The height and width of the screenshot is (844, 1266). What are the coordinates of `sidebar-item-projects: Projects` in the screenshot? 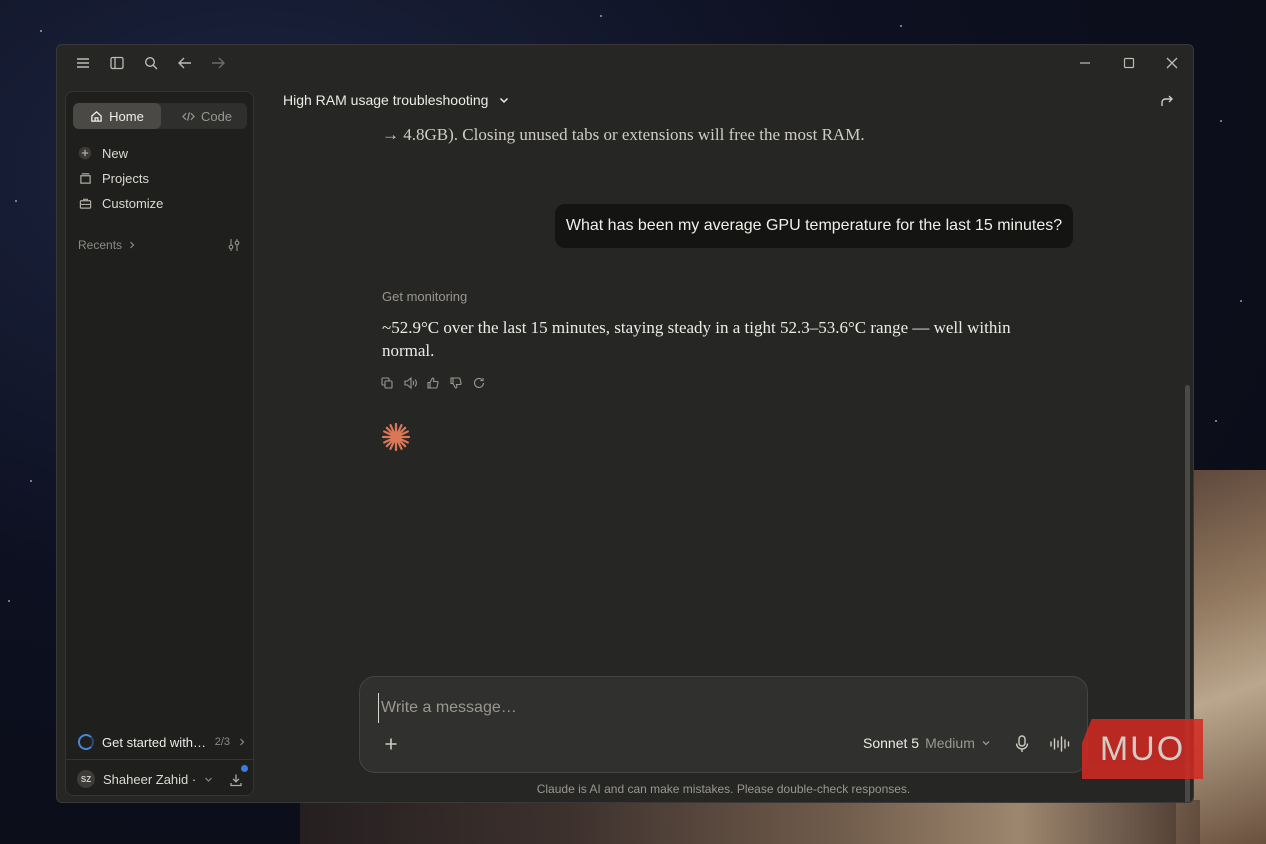 It's located at (113, 178).